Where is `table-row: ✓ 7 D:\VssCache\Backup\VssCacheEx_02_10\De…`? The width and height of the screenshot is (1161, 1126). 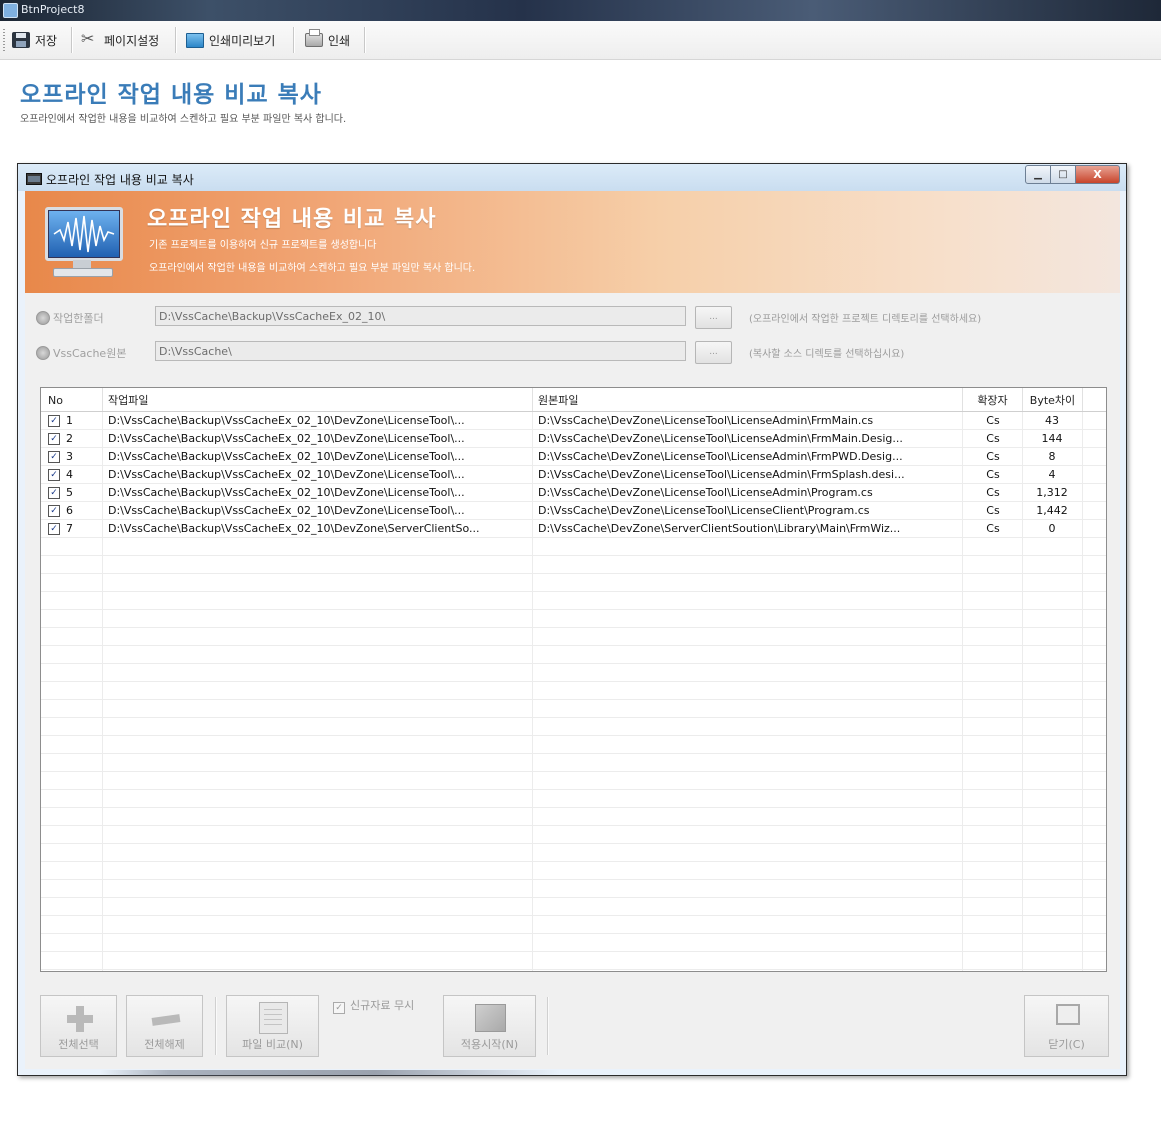
table-row: ✓ 7 D:\VssCache\Backup\VssCacheEx_02_10\De… is located at coordinates (573, 529).